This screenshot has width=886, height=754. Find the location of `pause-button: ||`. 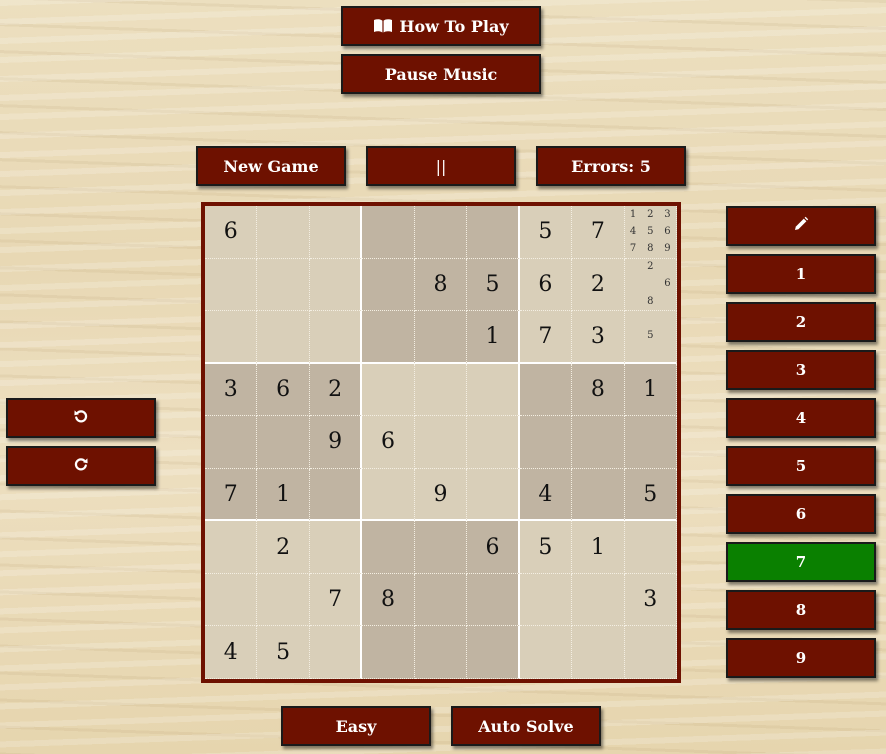

pause-button: || is located at coordinates (441, 166).